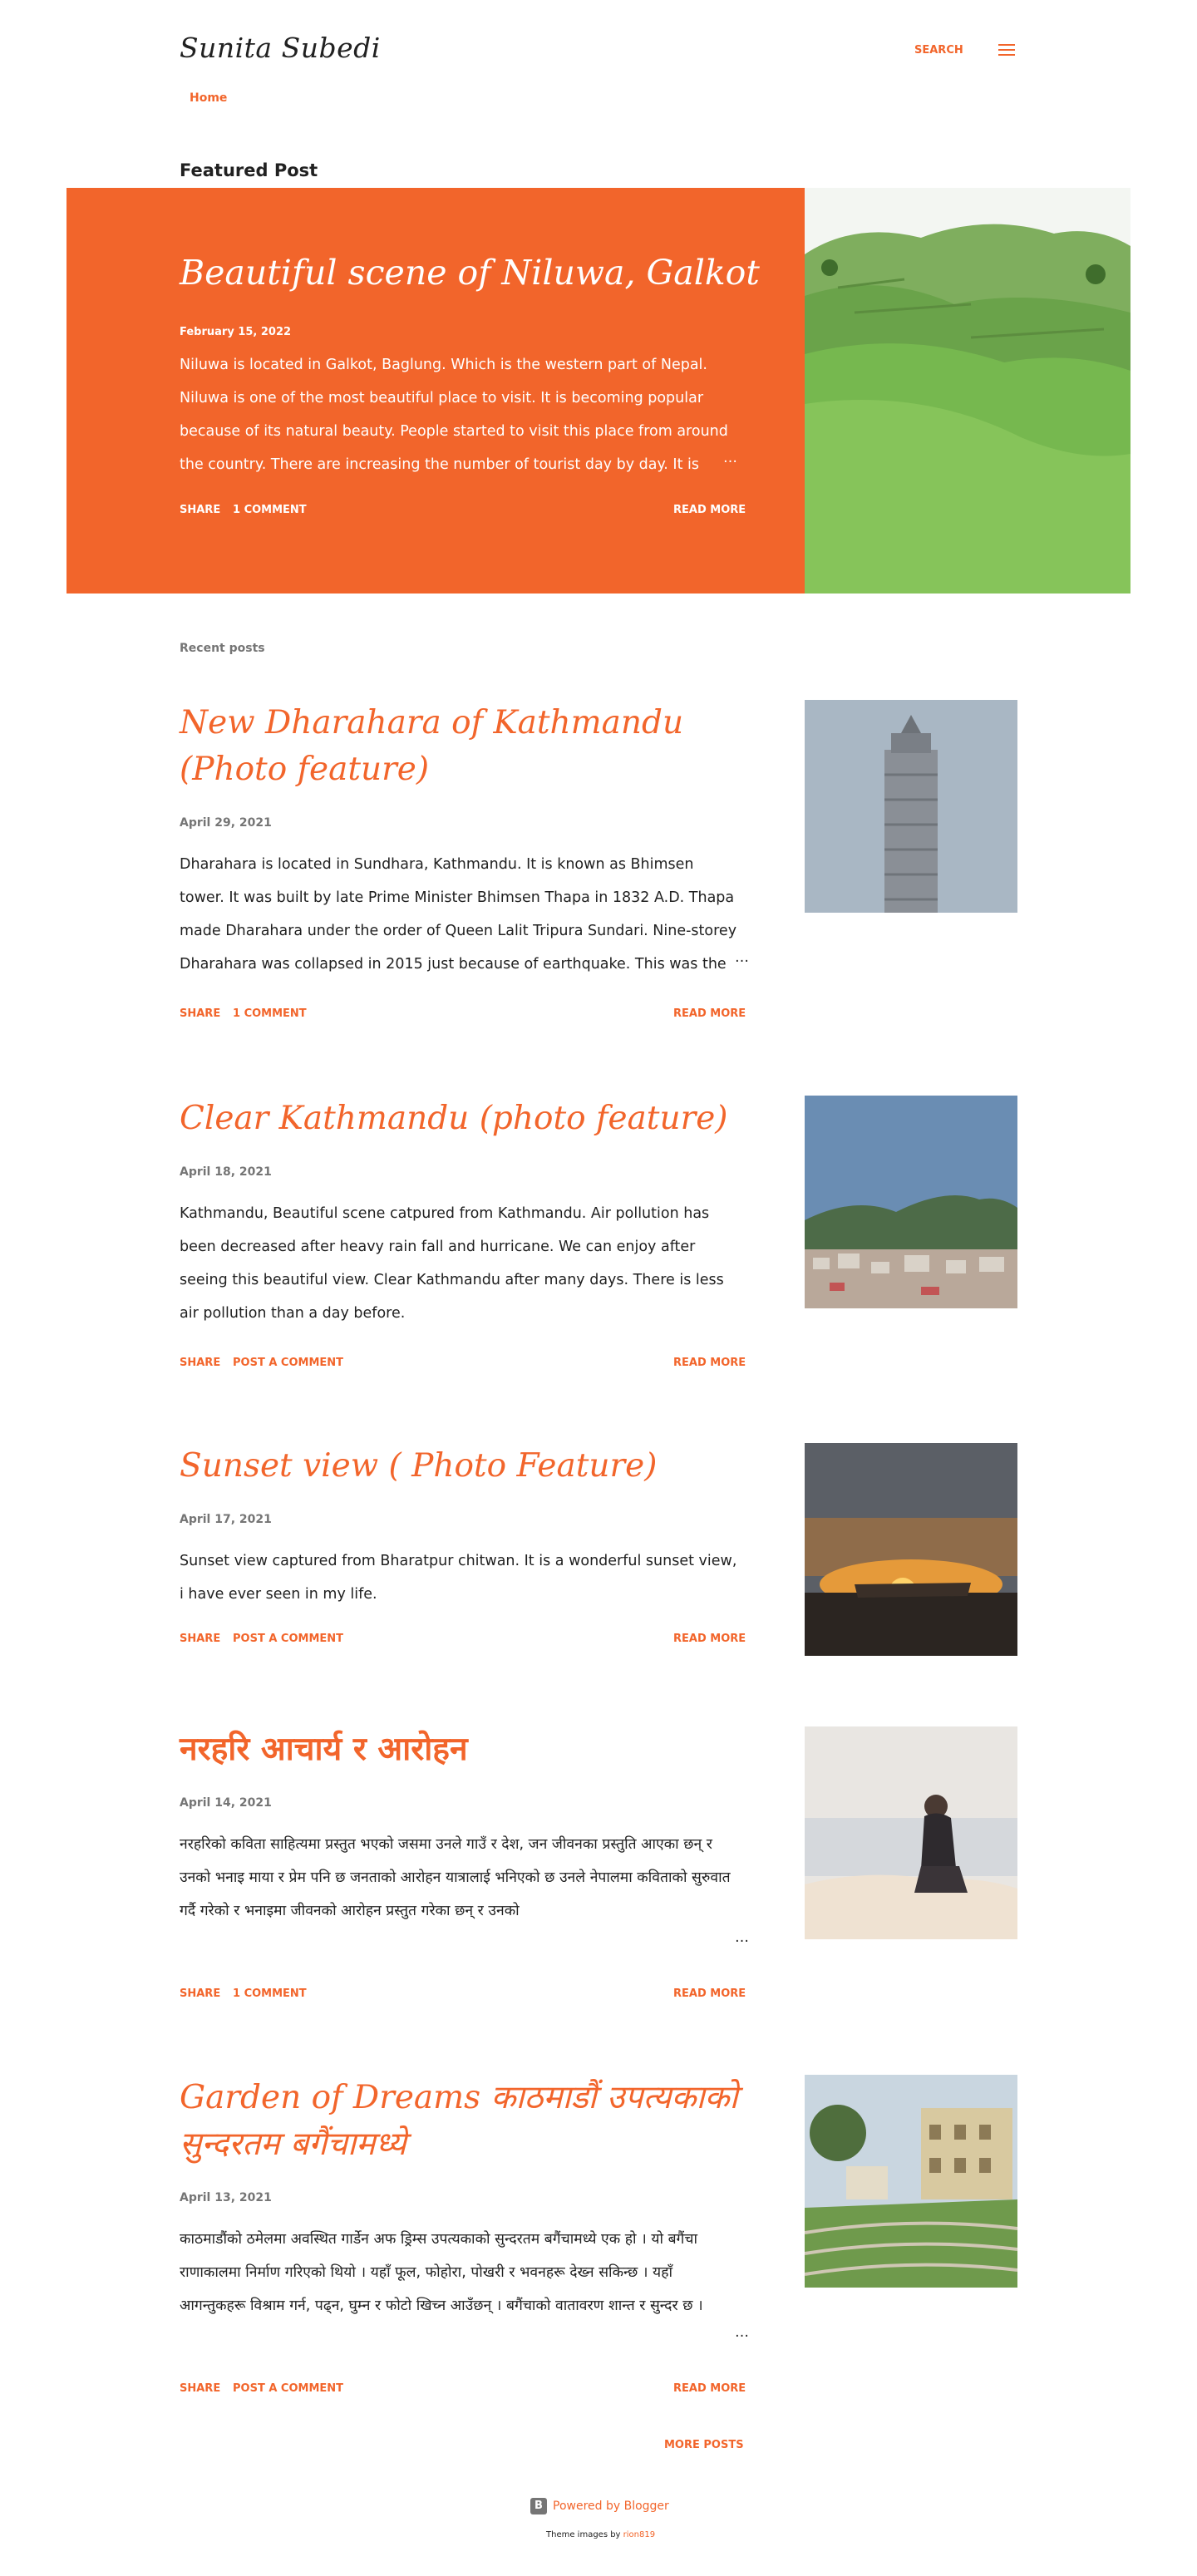  What do you see at coordinates (704, 2445) in the screenshot?
I see `more-posts-link: MORE POSTS` at bounding box center [704, 2445].